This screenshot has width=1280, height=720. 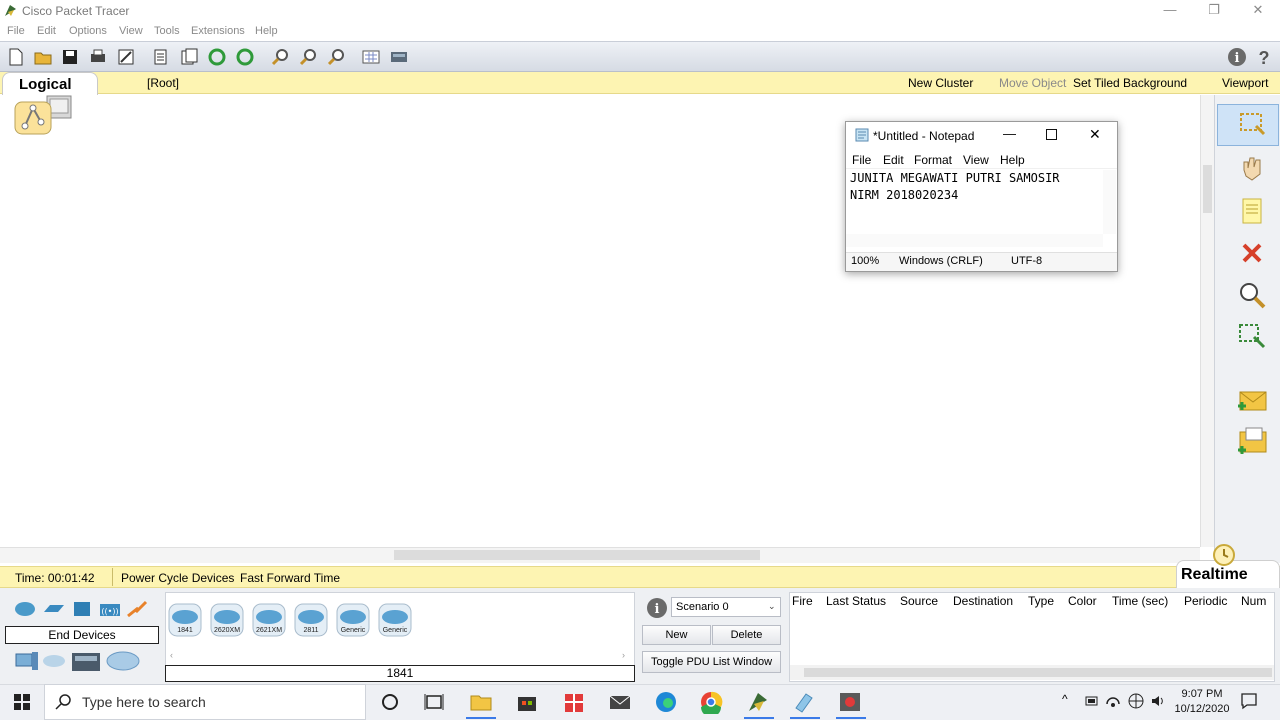 What do you see at coordinates (1140, 601) in the screenshot?
I see `pdu-col-time: Time (sec)` at bounding box center [1140, 601].